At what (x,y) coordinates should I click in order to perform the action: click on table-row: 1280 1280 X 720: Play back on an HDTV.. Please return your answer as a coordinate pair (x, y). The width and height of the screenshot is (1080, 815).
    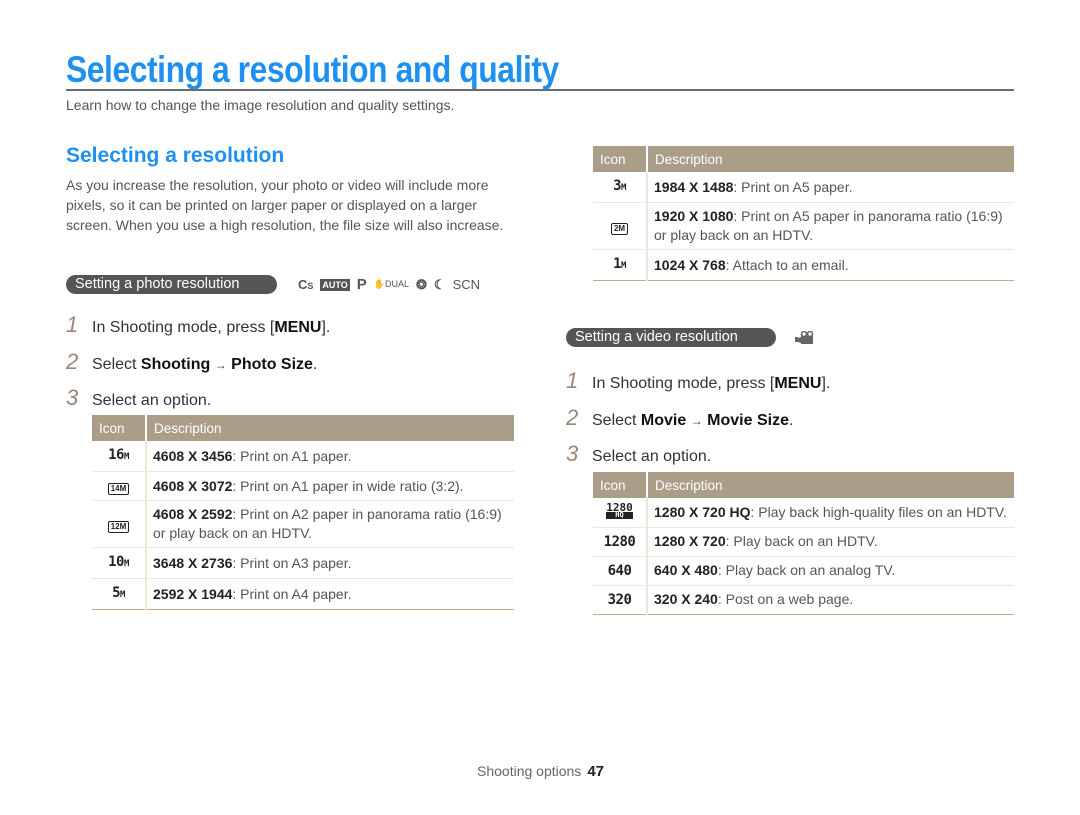
    Looking at the image, I should click on (803, 542).